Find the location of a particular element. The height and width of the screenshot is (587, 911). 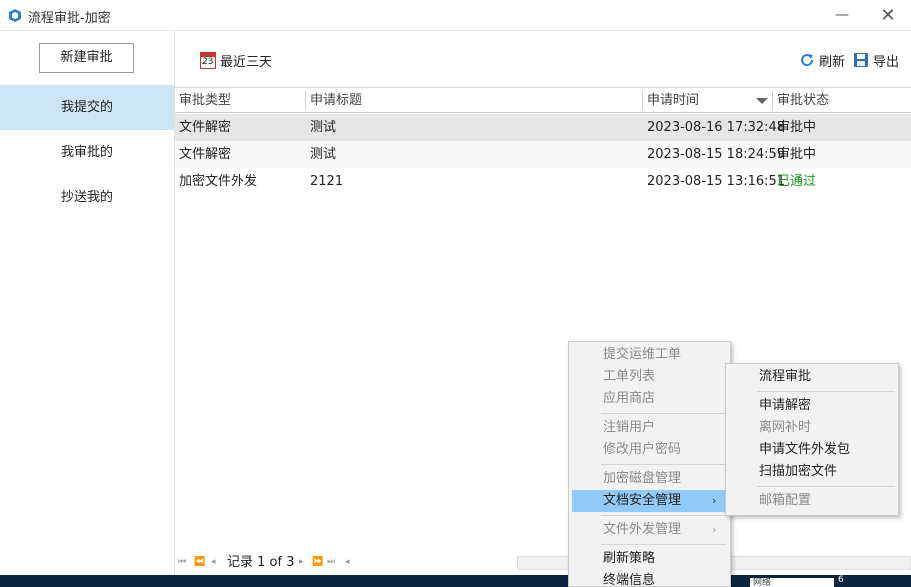

table-header: 审批类型 申请标题 申请时间 审批状态 is located at coordinates (543, 100).